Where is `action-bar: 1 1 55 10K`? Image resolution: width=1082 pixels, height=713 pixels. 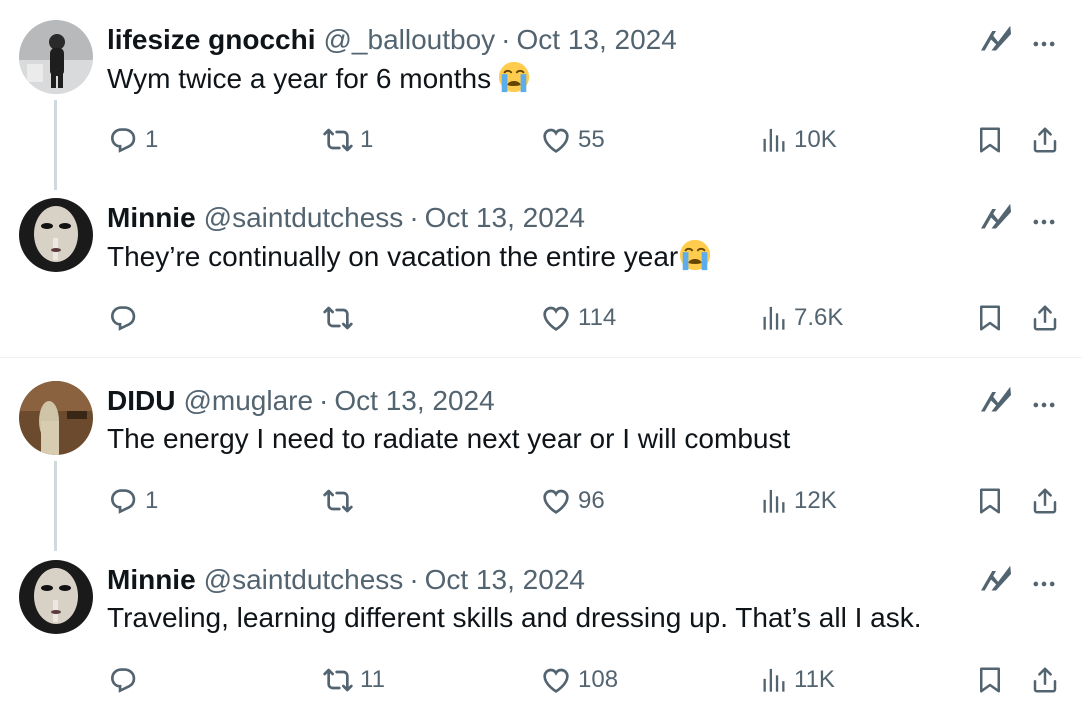 action-bar: 1 1 55 10K is located at coordinates (541, 140).